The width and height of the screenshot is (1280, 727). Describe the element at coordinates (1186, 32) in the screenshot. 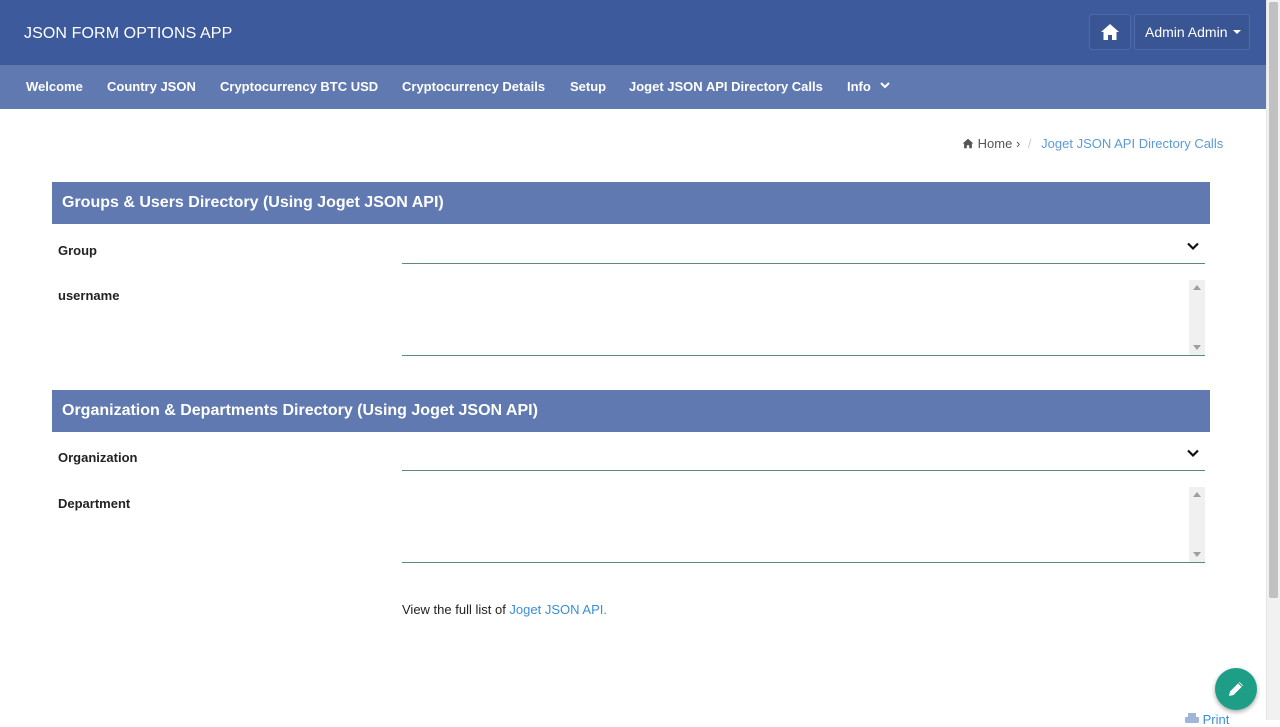

I see `user-name-label: Admin Admin` at that location.